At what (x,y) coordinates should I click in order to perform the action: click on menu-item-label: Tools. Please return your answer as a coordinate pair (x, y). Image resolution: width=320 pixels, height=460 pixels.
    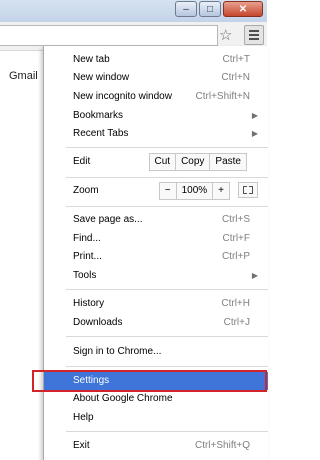
    Looking at the image, I should click on (85, 275).